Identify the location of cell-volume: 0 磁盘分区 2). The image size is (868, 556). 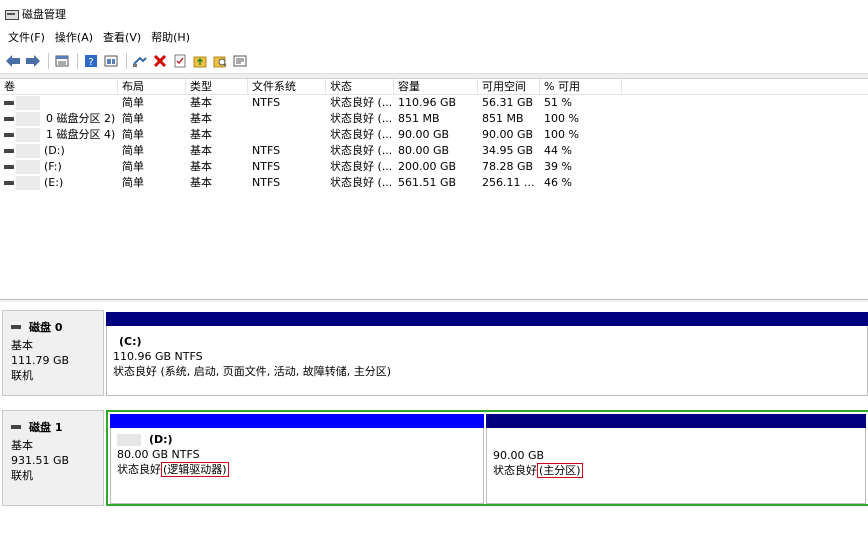
(81, 118).